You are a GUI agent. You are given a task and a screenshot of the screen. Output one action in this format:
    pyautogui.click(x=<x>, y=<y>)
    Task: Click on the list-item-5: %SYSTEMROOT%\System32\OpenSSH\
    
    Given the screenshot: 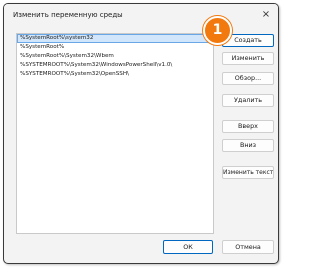 What is the action you would take?
    pyautogui.click(x=115, y=74)
    